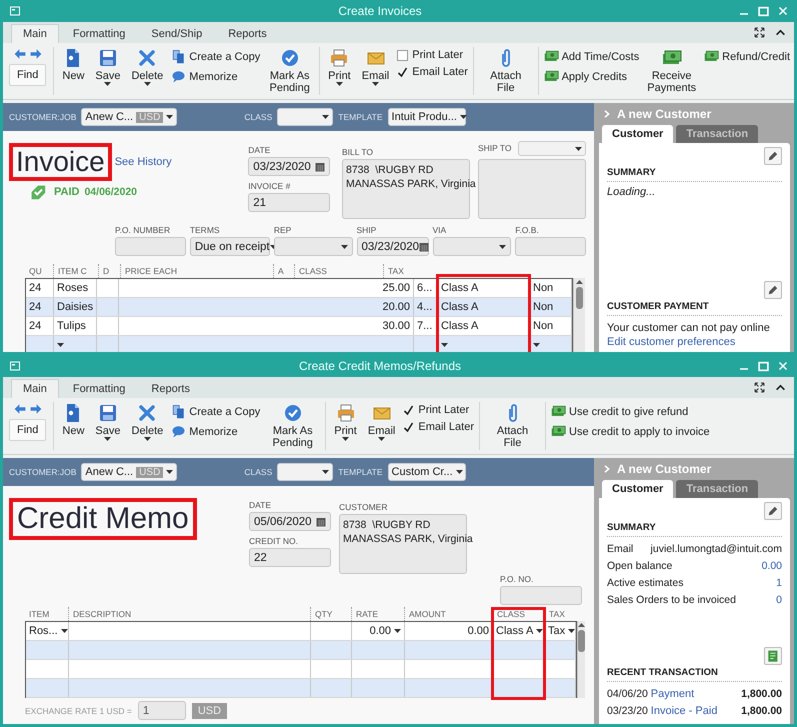 The width and height of the screenshot is (797, 727). I want to click on toolbar-button: Use credit to give refund, so click(630, 411).